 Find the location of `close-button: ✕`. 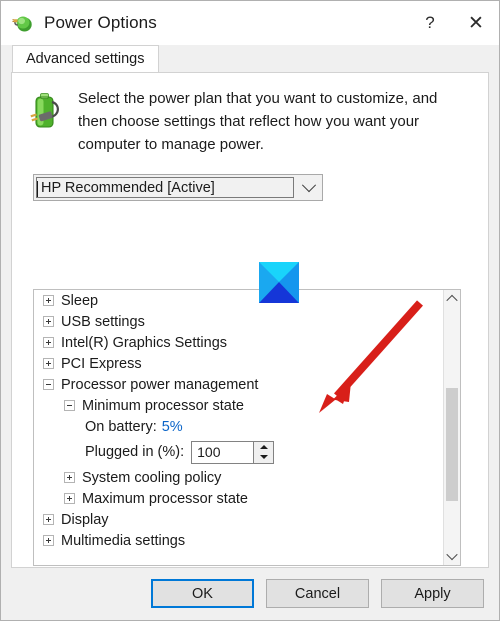

close-button: ✕ is located at coordinates (476, 23).